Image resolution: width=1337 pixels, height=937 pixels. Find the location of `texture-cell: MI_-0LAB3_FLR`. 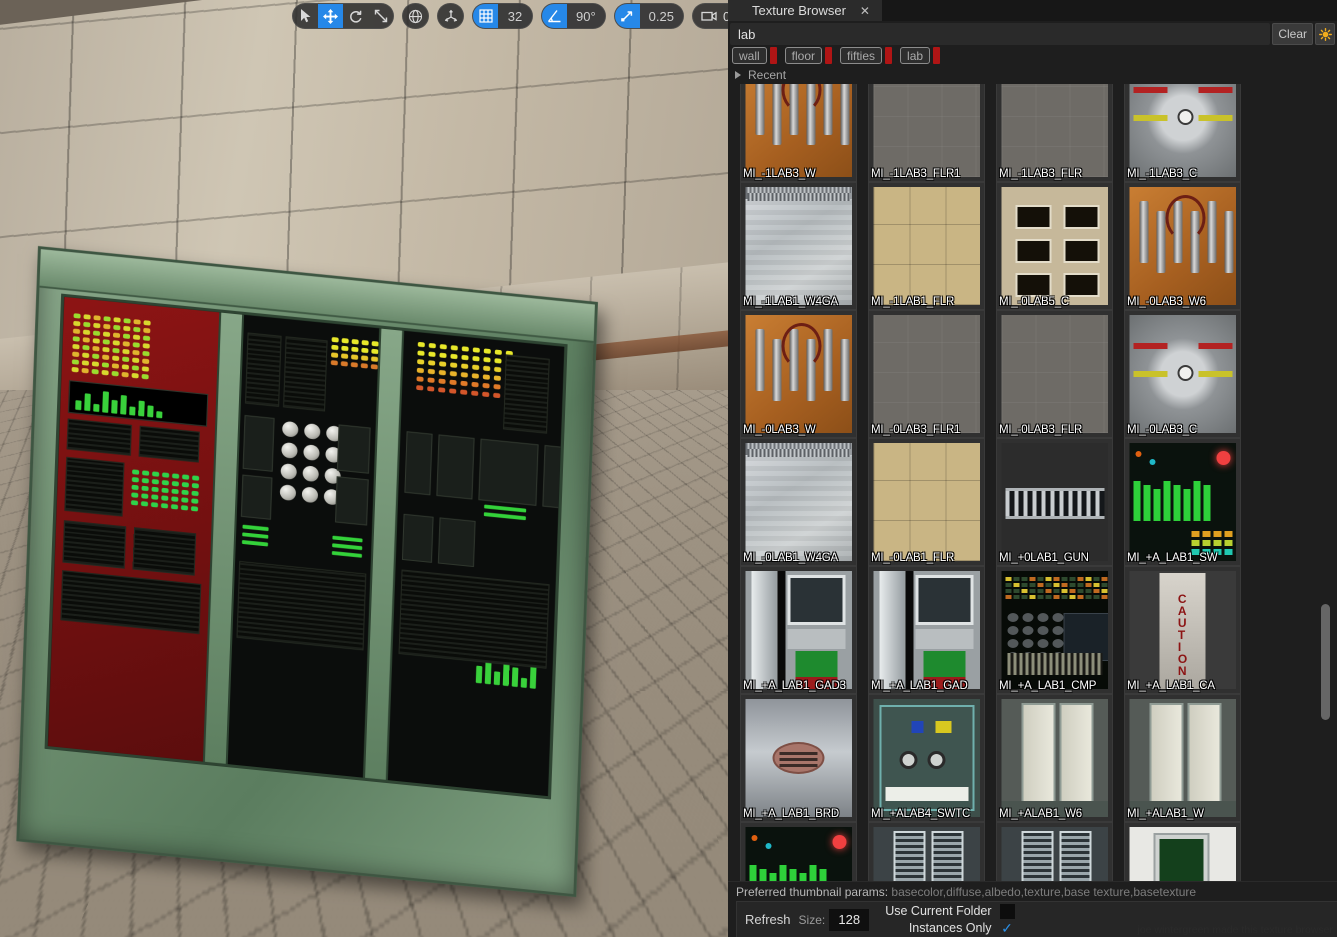

texture-cell: MI_-0LAB3_FLR is located at coordinates (1054, 374).